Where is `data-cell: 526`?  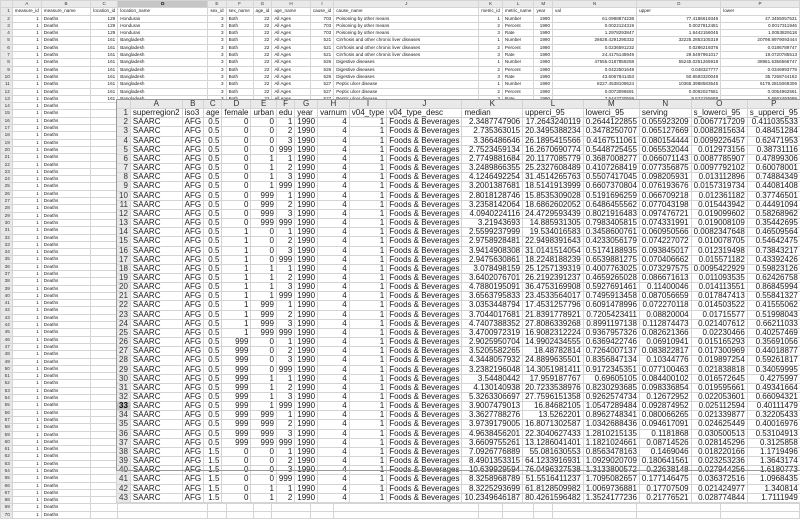
data-cell: 526 is located at coordinates (321, 69).